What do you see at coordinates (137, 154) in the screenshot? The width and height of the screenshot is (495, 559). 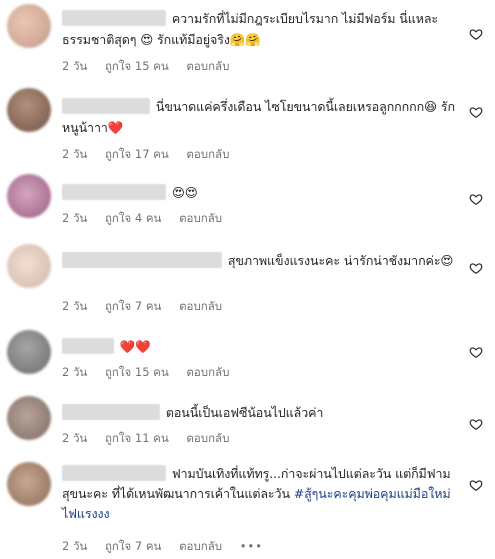 I see `comment-likes: ถูกใจ 17 คน` at bounding box center [137, 154].